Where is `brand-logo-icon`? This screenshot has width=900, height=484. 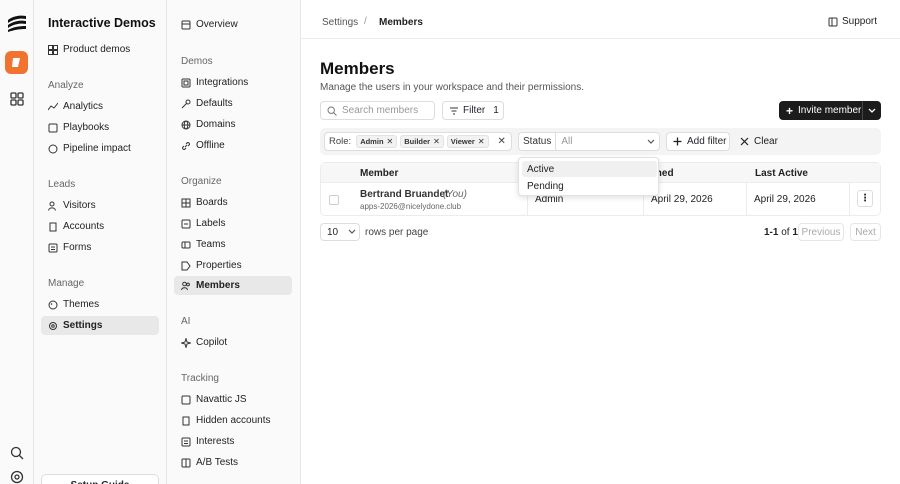 brand-logo-icon is located at coordinates (17, 23).